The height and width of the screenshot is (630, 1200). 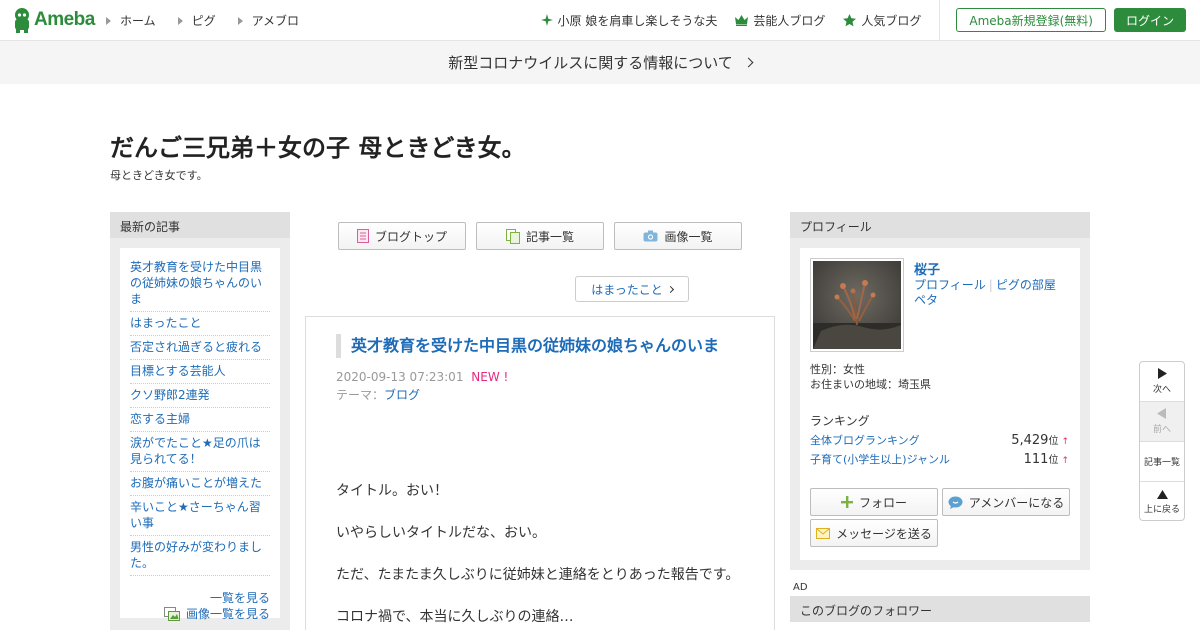 What do you see at coordinates (870, 384) in the screenshot?
I see `profile-location: お住まいの地域：埼玉県` at bounding box center [870, 384].